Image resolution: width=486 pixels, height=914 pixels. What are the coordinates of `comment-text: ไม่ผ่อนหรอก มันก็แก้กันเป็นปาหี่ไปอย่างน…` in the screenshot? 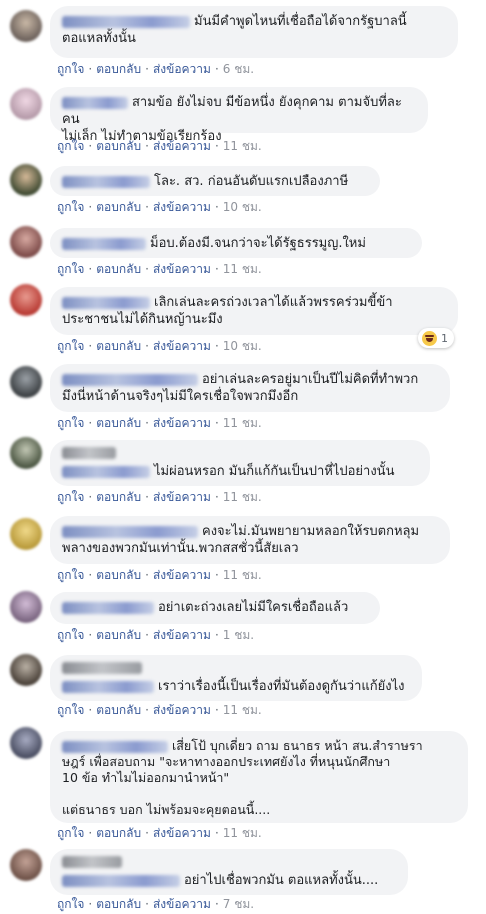 It's located at (274, 471).